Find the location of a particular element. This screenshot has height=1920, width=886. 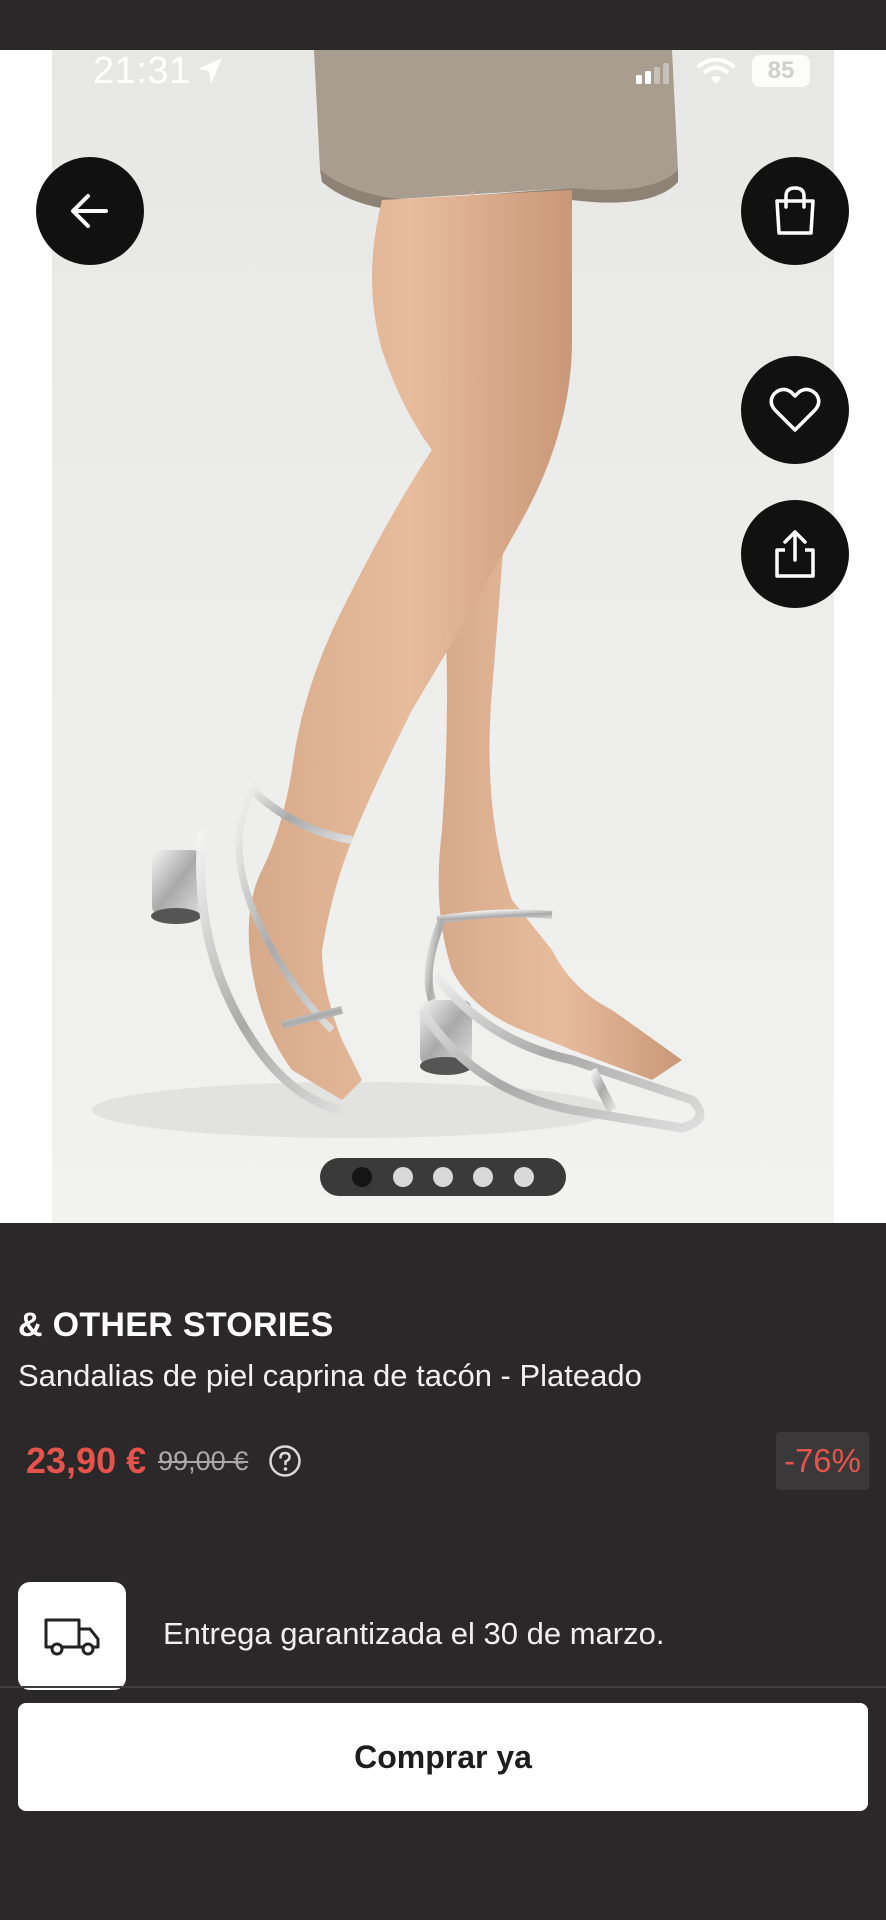

divider is located at coordinates (443, 1687).